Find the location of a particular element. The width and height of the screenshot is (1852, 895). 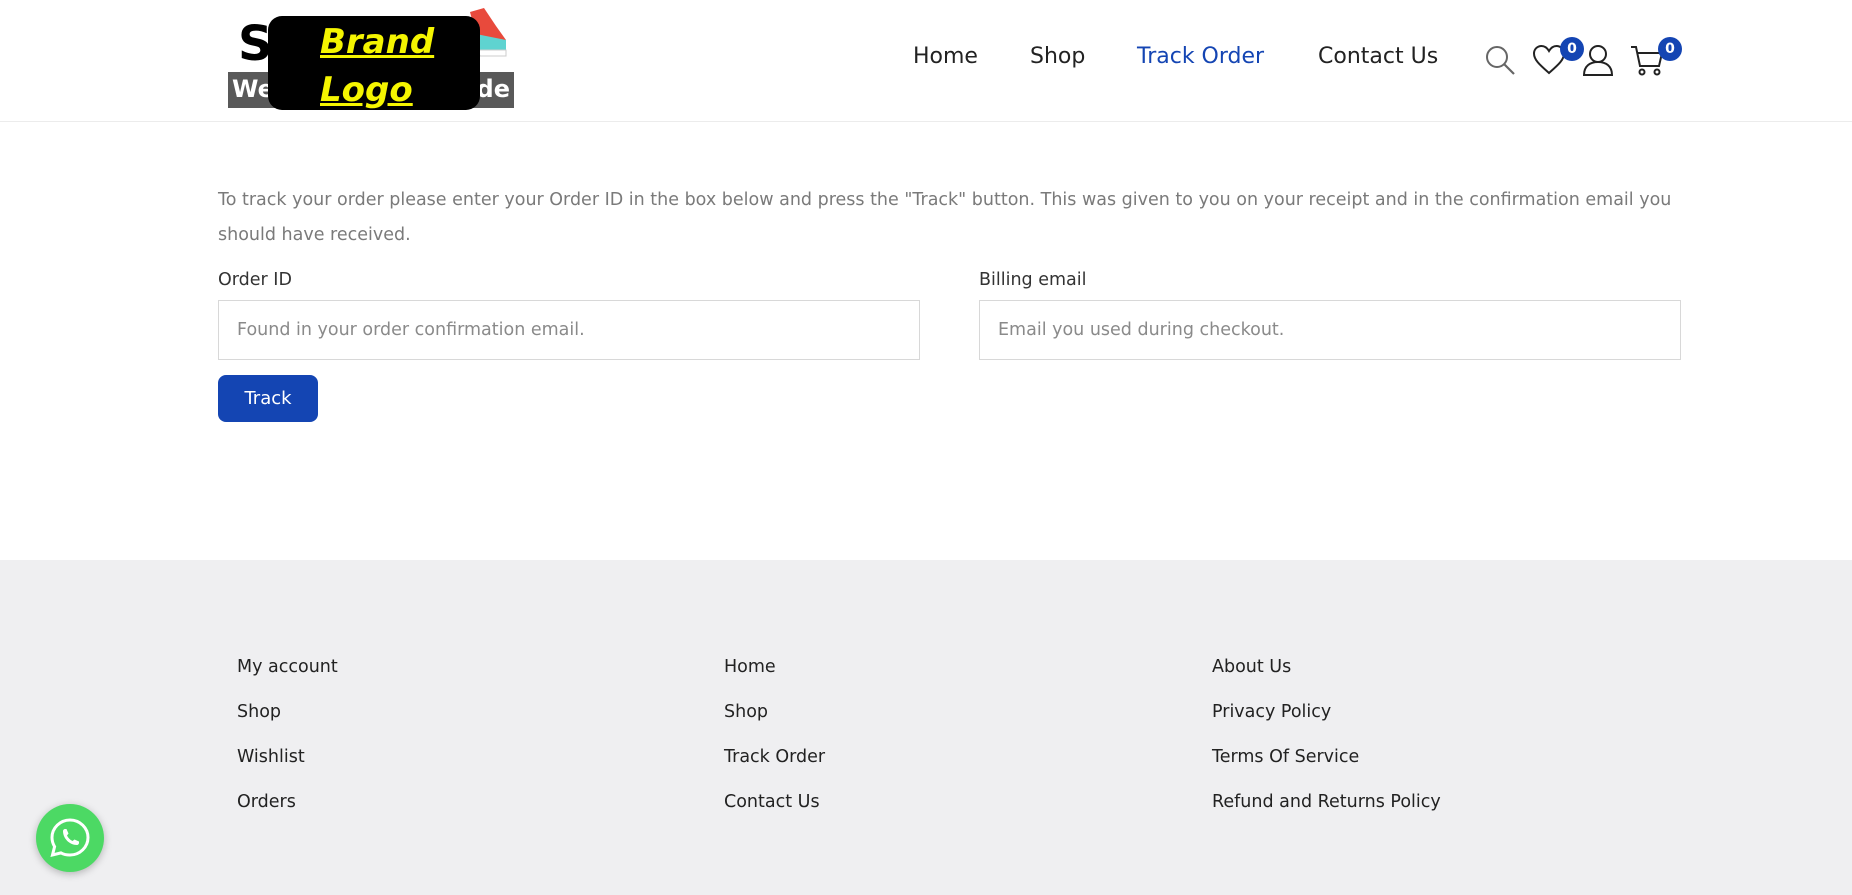

brand-logo-line2: Logo is located at coordinates (366, 90).